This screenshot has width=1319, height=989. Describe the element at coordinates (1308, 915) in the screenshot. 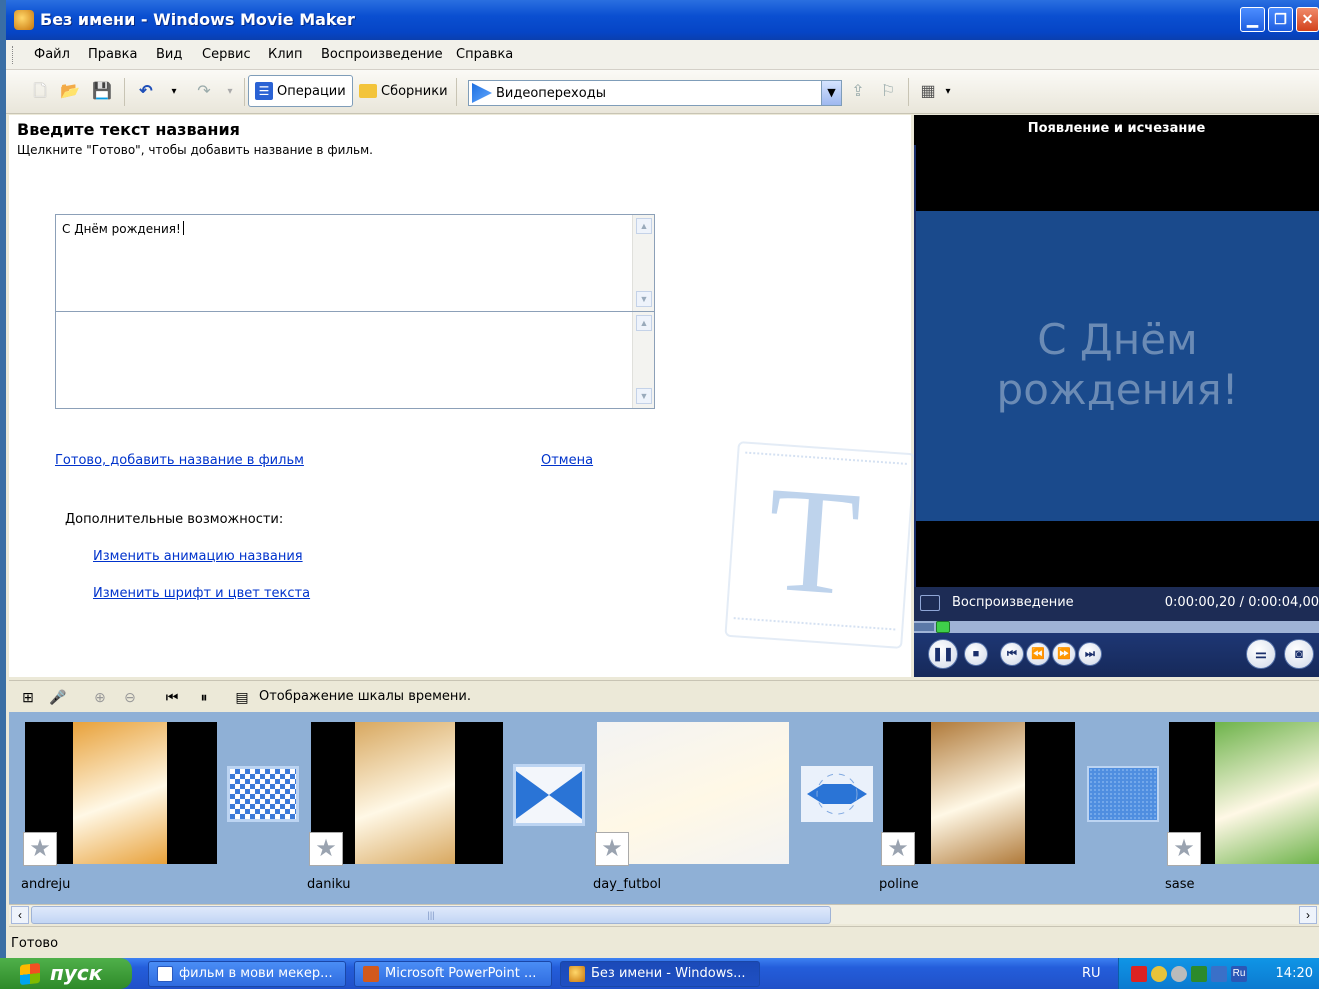

I see `scroll-right-icon: ›` at that location.